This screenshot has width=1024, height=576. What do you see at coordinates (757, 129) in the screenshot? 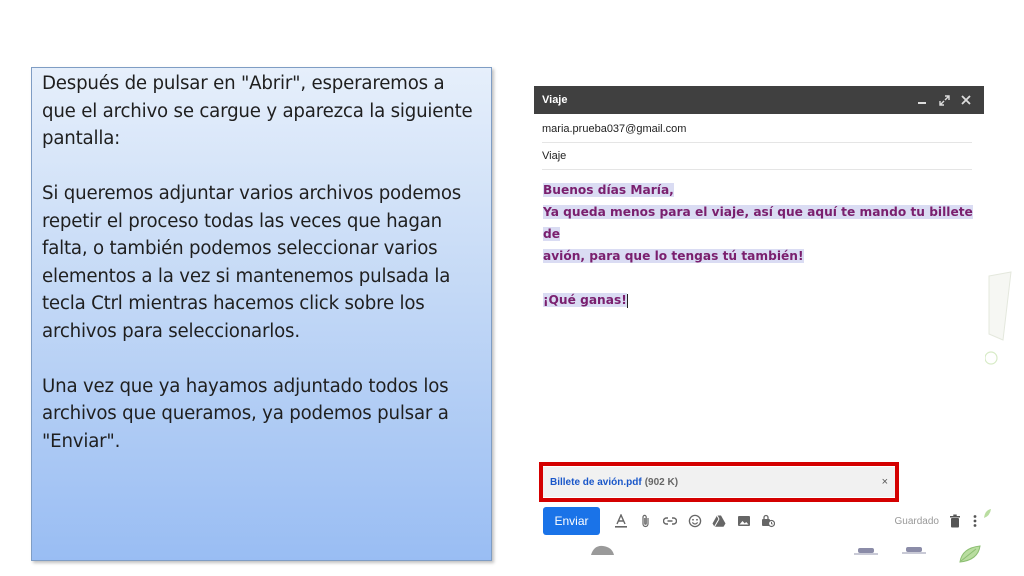
I see `to-field: maria.prueba037@gmail.com` at bounding box center [757, 129].